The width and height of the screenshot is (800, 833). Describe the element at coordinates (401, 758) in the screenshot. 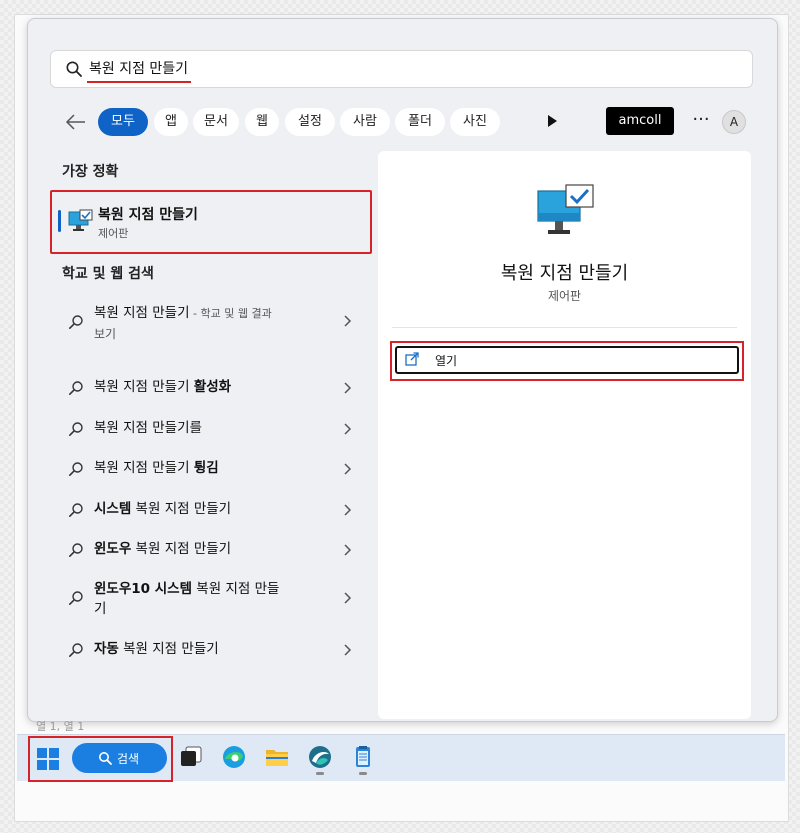

I see `taskbar: 검색` at that location.